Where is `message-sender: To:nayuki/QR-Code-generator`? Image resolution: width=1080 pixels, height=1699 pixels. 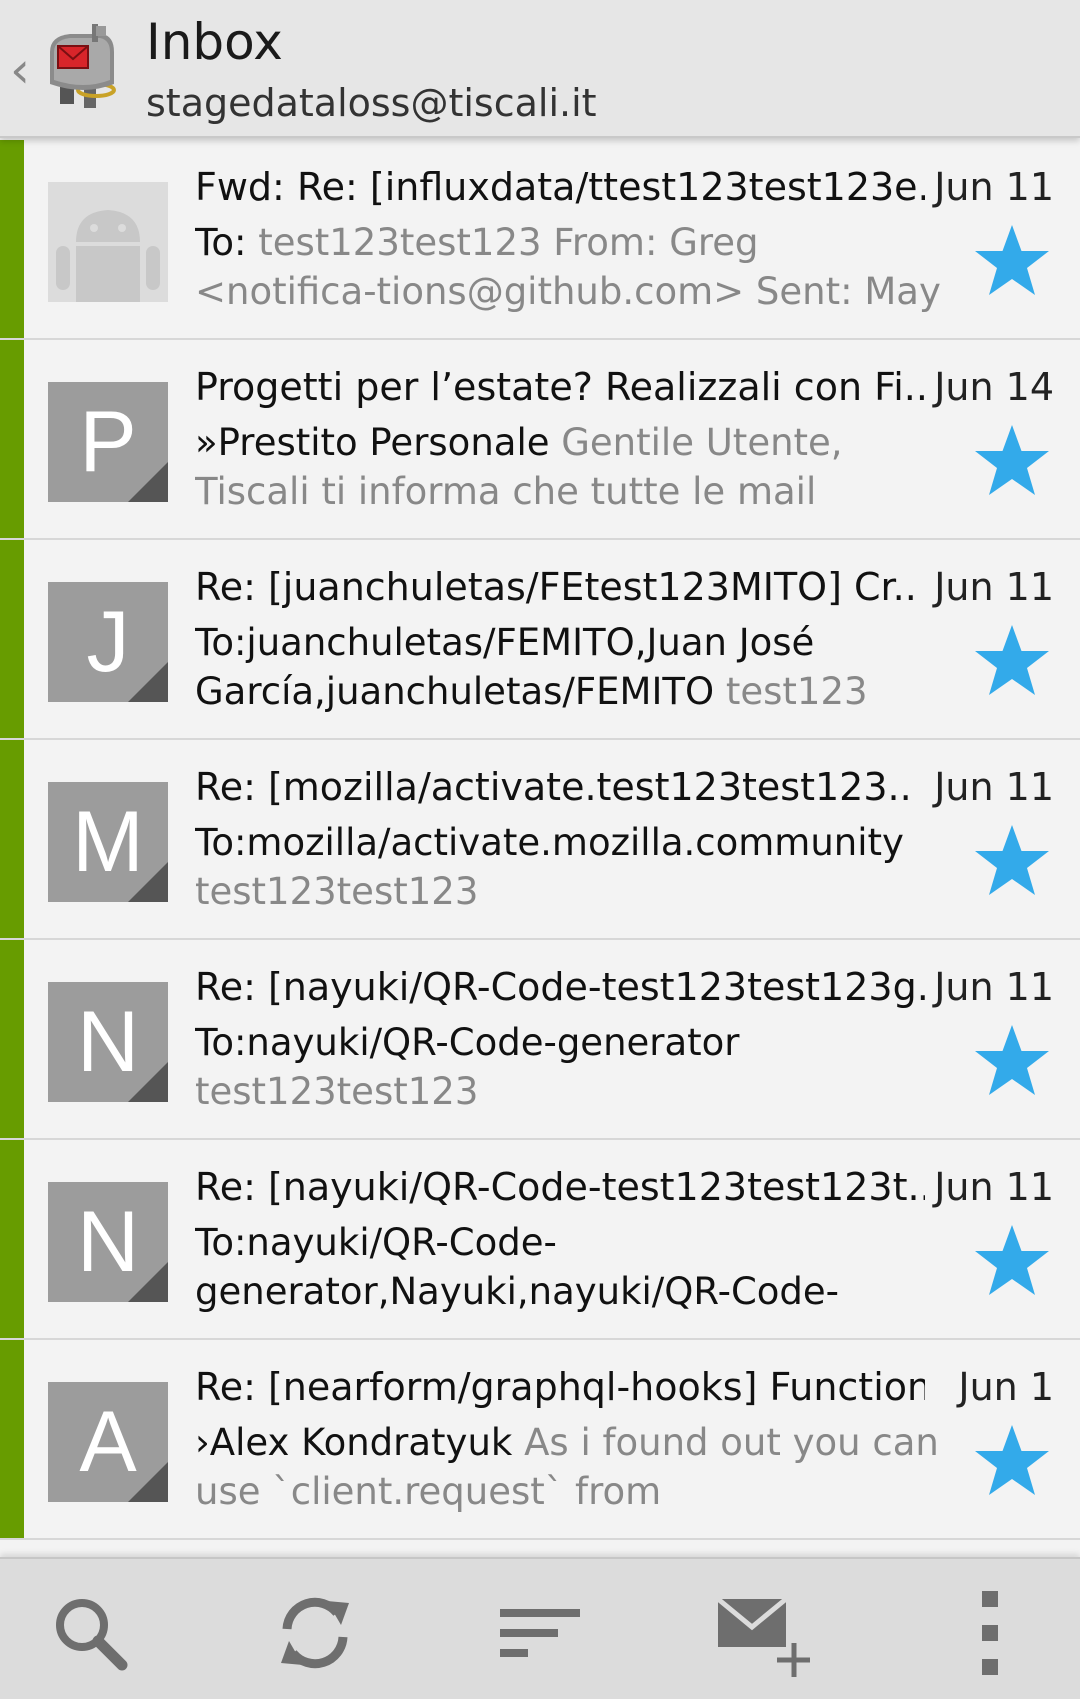
message-sender: To:nayuki/QR-Code-generator is located at coordinates (467, 1042).